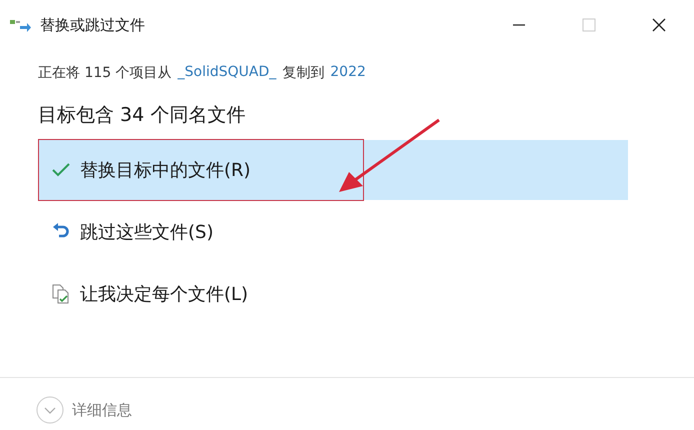  Describe the element at coordinates (333, 294) in the screenshot. I see `option-item: 让我决定每个文件(L)` at that location.